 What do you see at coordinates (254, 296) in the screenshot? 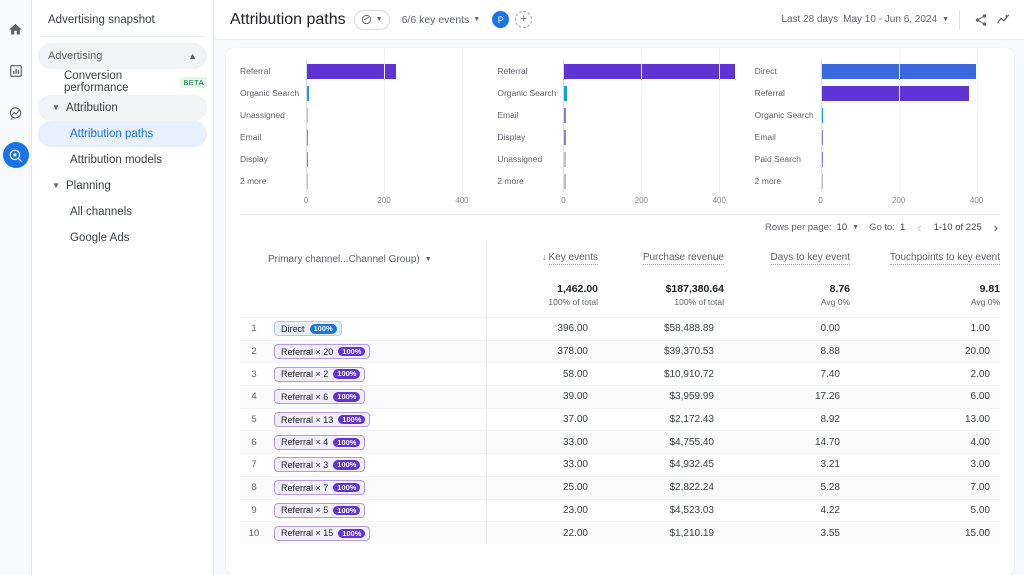
I see `totals-index` at bounding box center [254, 296].